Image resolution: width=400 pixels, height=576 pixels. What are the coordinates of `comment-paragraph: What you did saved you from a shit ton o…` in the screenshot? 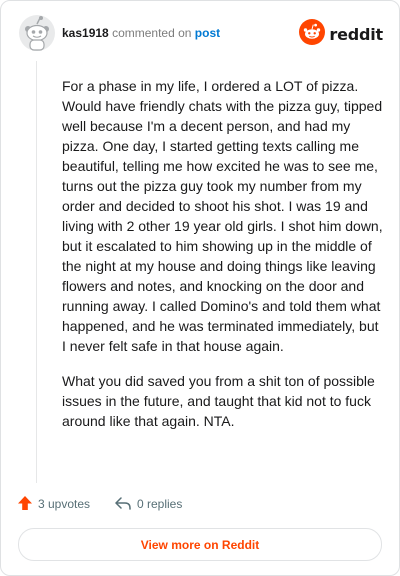 It's located at (218, 401).